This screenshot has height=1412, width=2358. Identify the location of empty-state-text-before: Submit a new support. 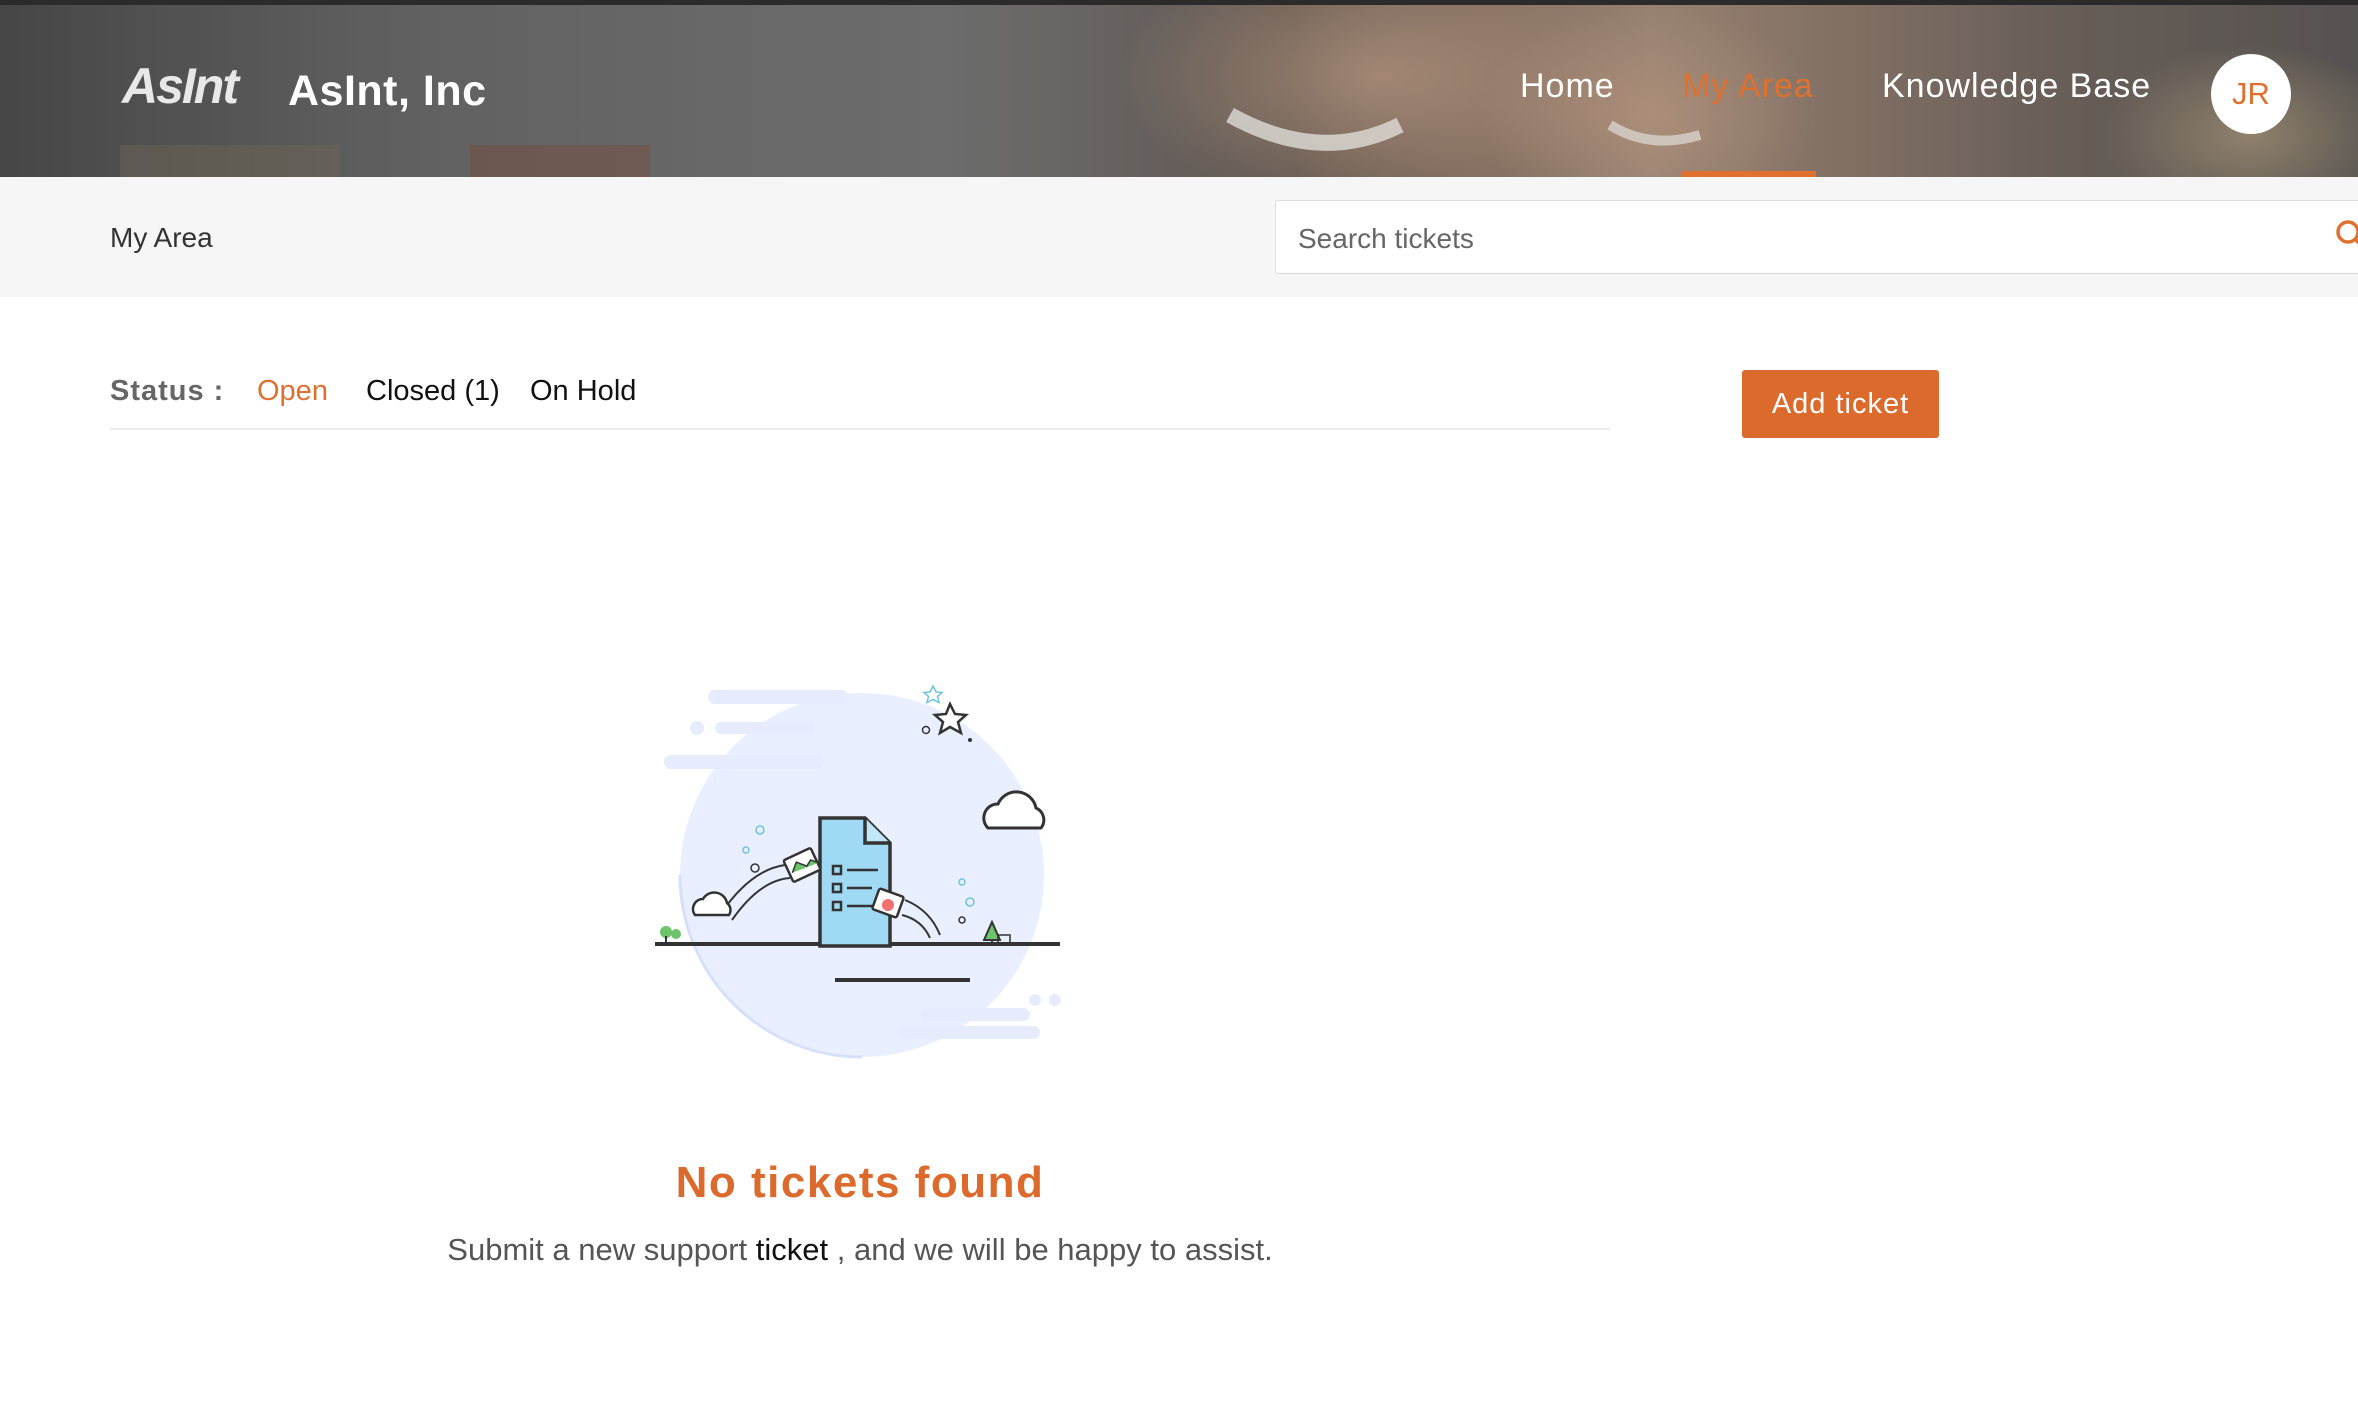
(597, 1249).